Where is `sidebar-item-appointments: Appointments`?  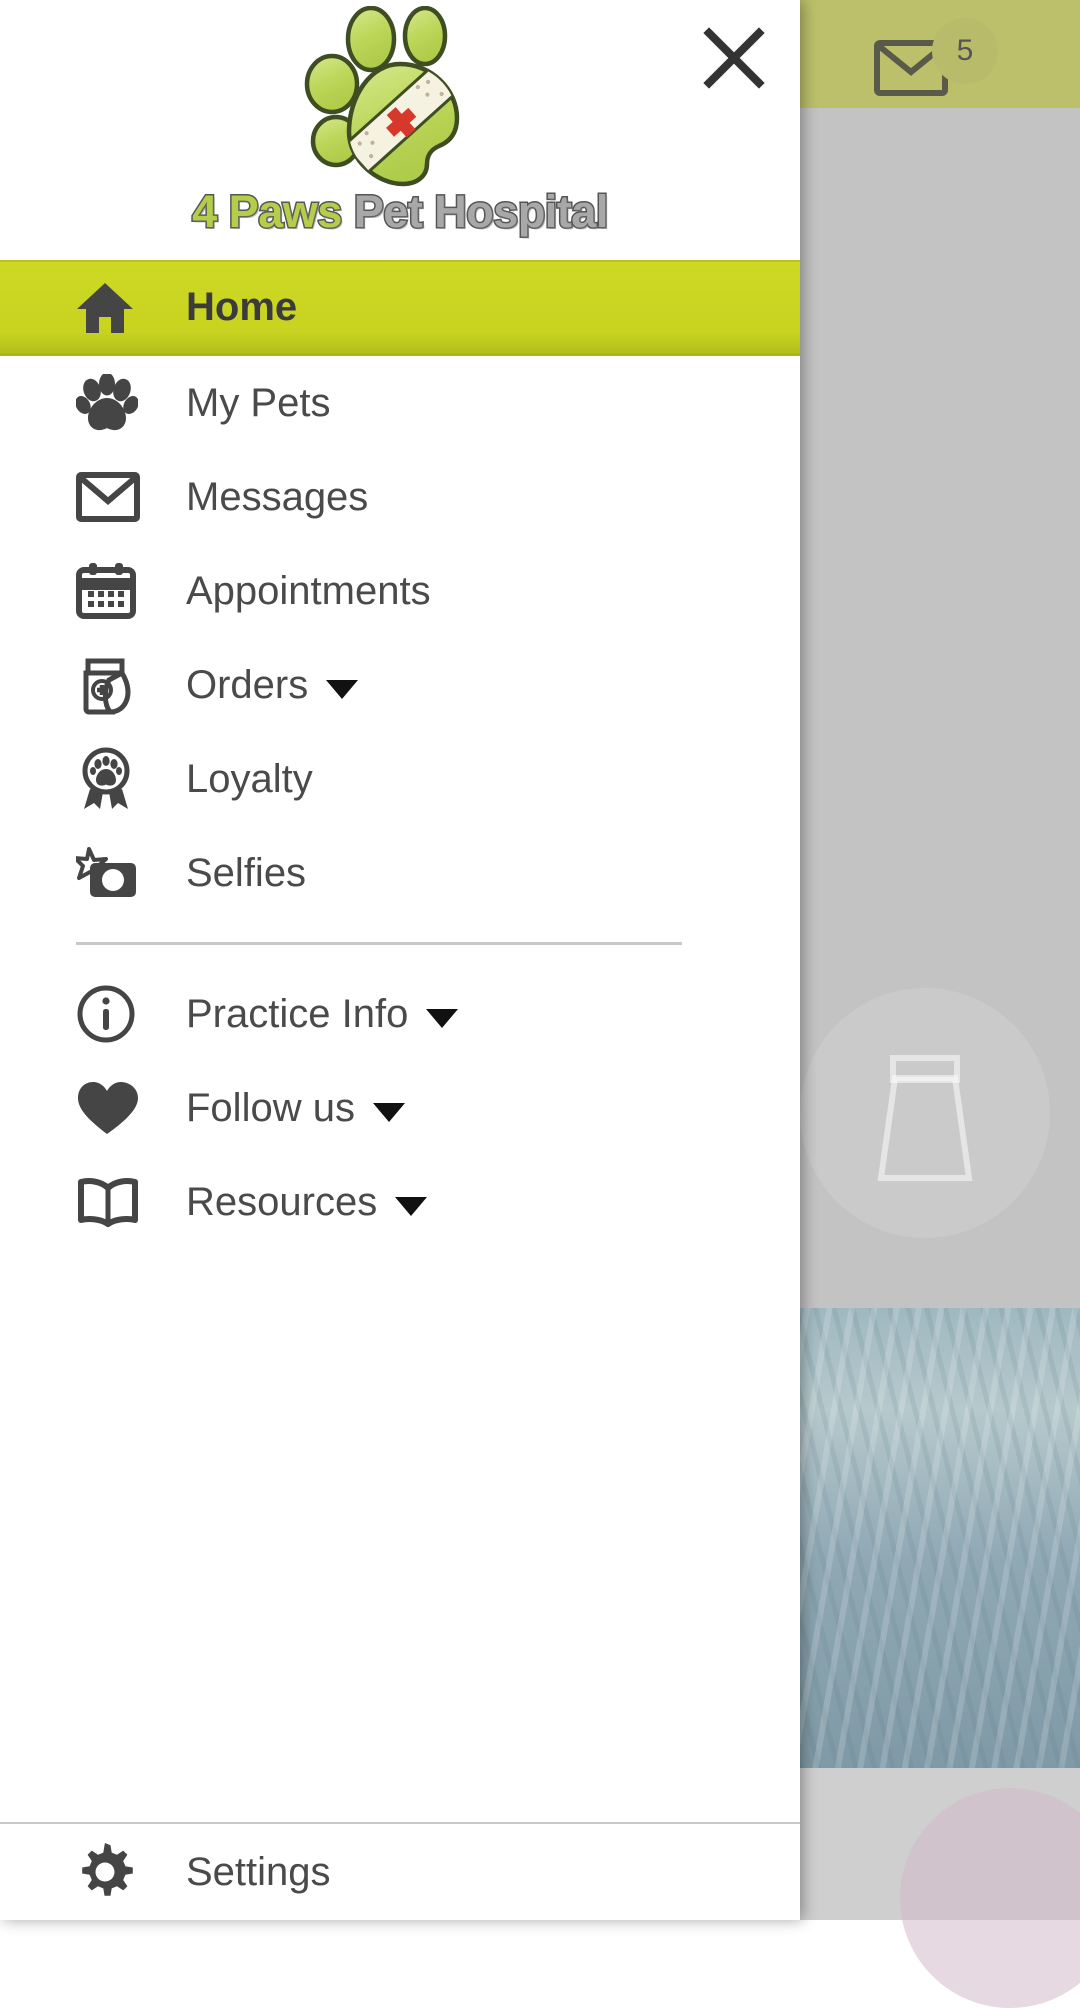 sidebar-item-appointments: Appointments is located at coordinates (400, 591).